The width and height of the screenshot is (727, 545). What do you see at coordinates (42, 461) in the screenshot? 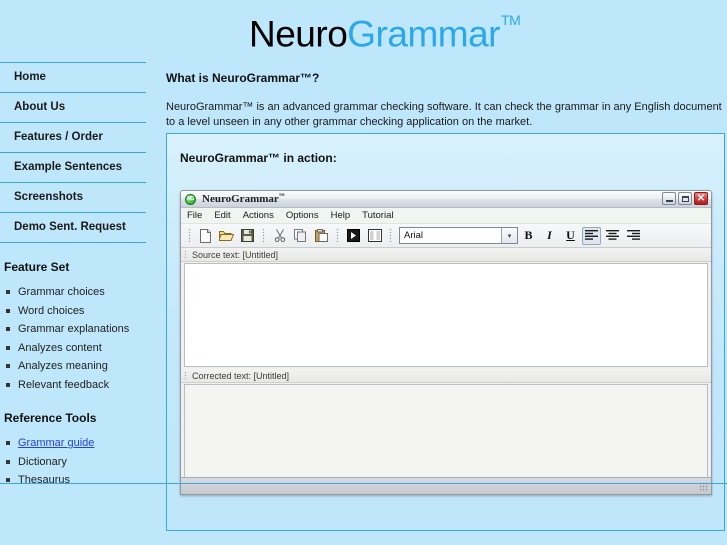
I see `reference-label-dictionary: Dictionary` at bounding box center [42, 461].